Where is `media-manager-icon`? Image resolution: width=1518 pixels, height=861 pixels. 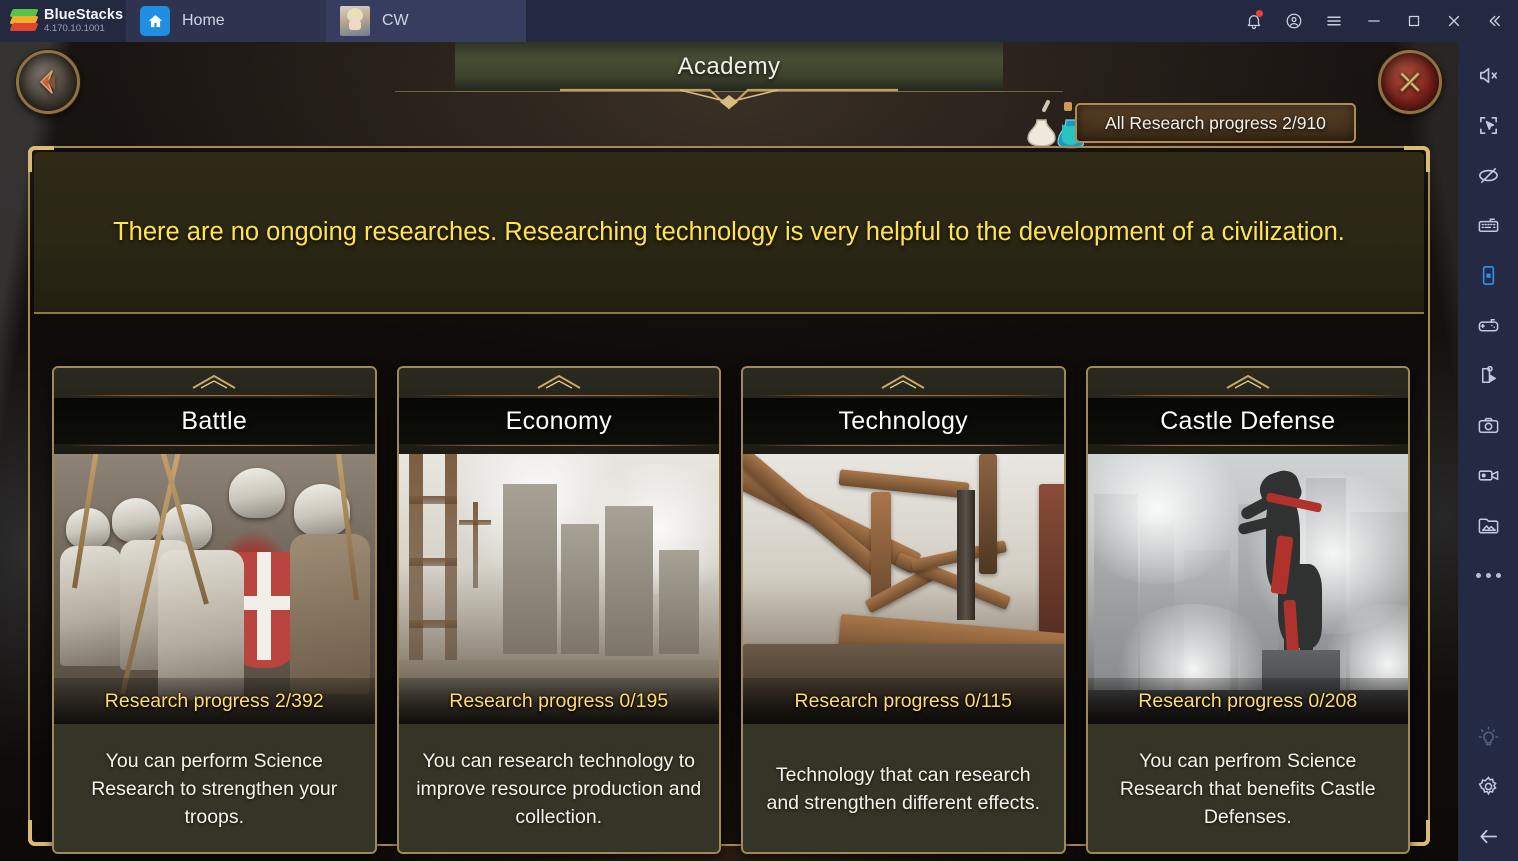 media-manager-icon is located at coordinates (1488, 525).